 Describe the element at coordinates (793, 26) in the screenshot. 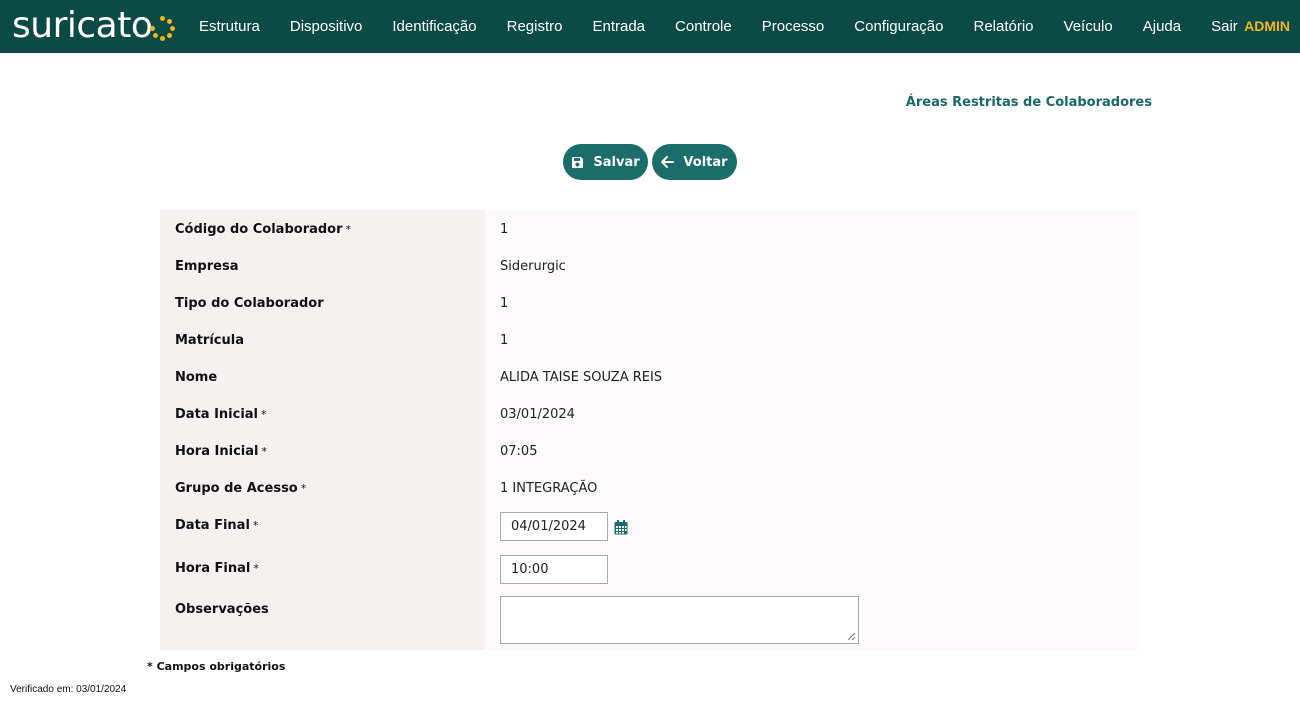

I see `nav-item-processo: Processo` at that location.